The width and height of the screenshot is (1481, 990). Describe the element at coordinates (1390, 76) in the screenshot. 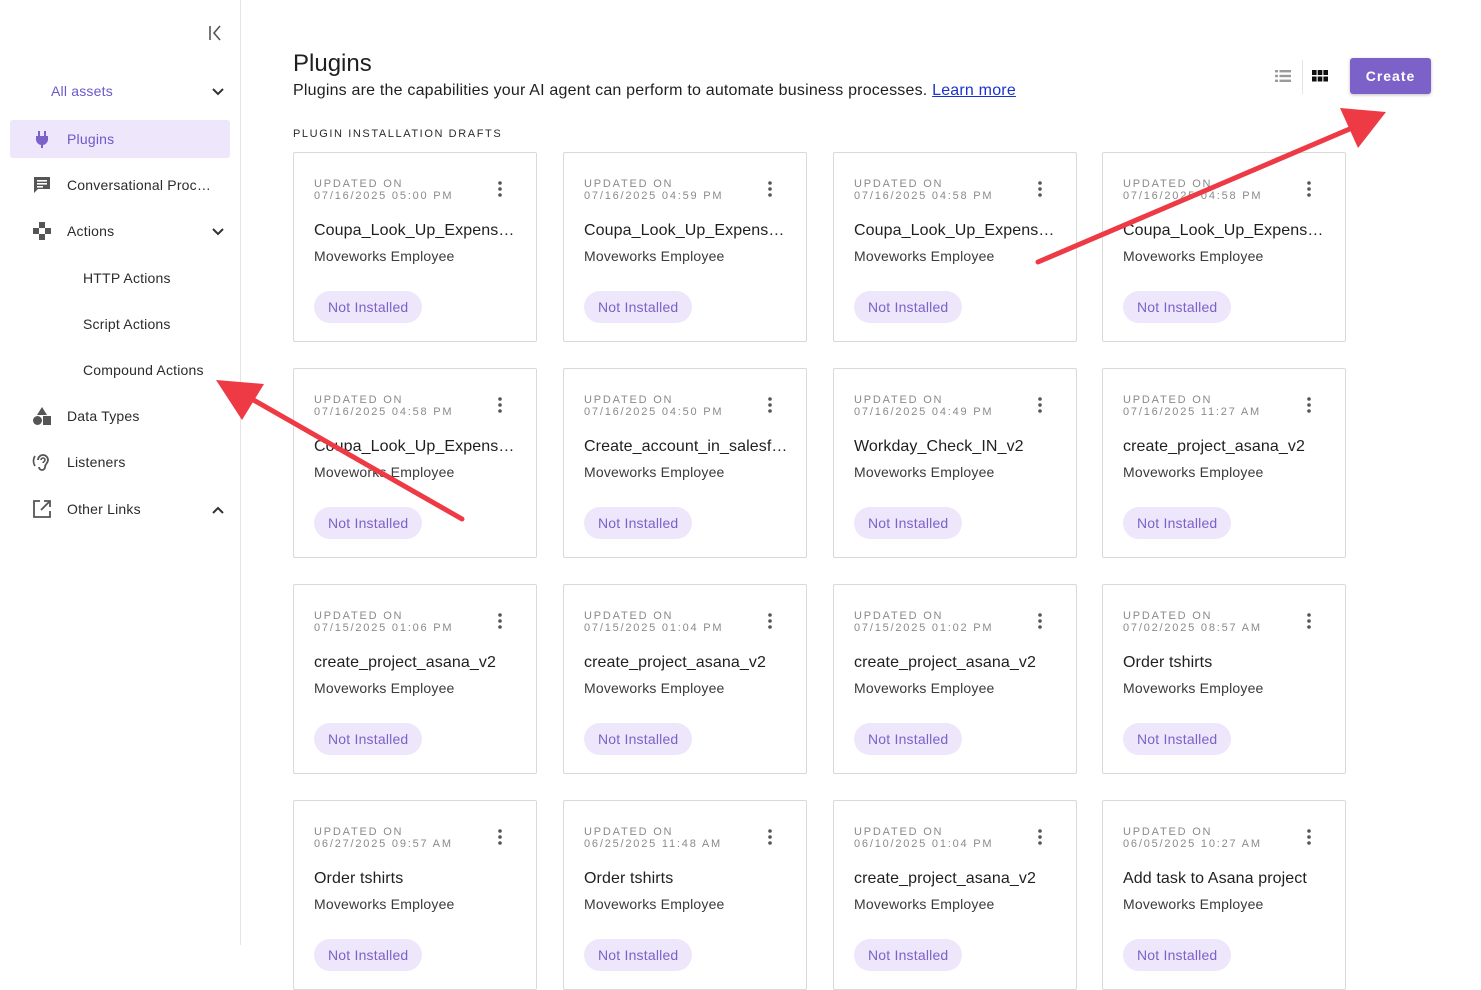

I see `create-button: Create` at that location.